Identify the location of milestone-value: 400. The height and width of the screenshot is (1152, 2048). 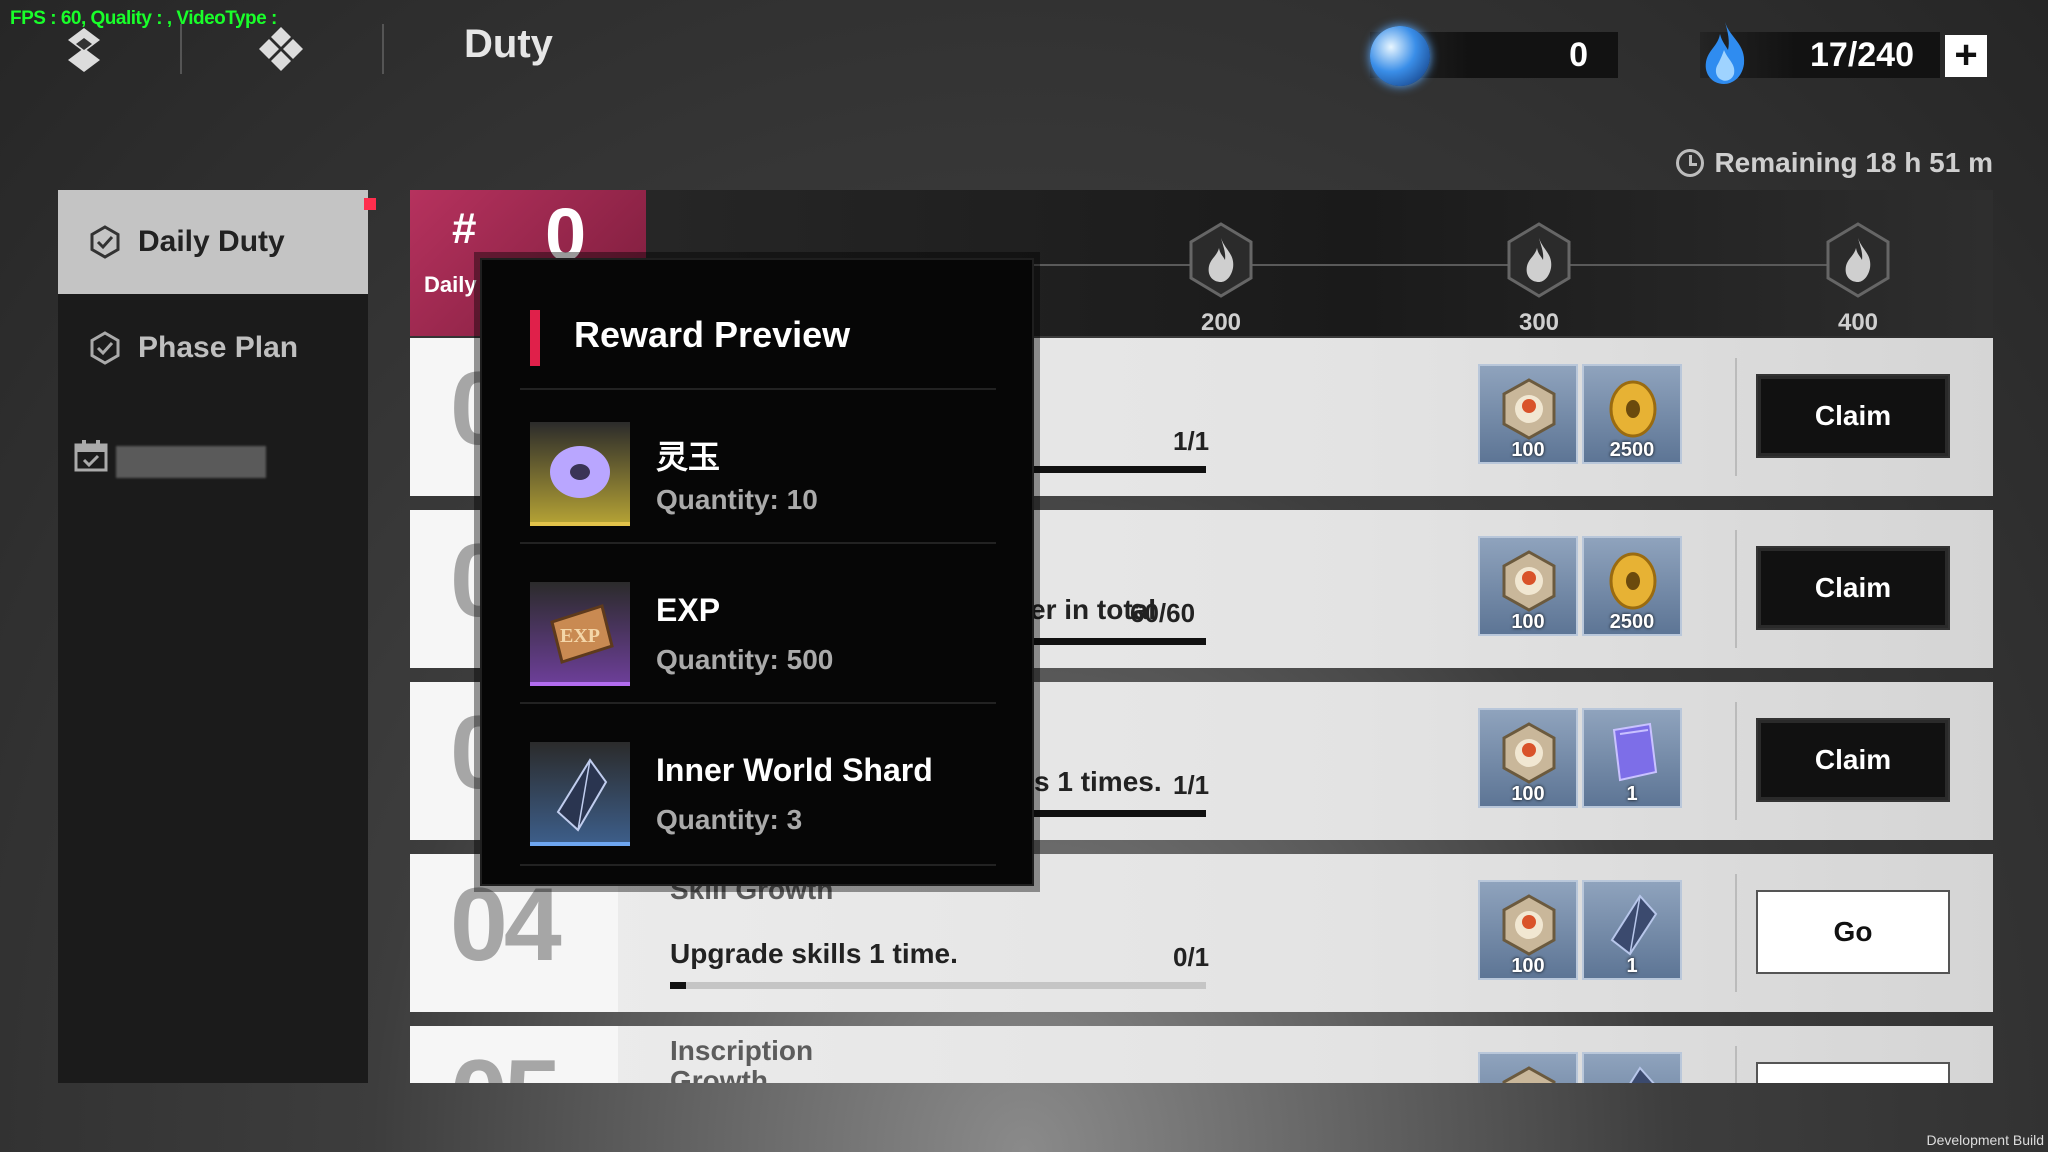
(1858, 322).